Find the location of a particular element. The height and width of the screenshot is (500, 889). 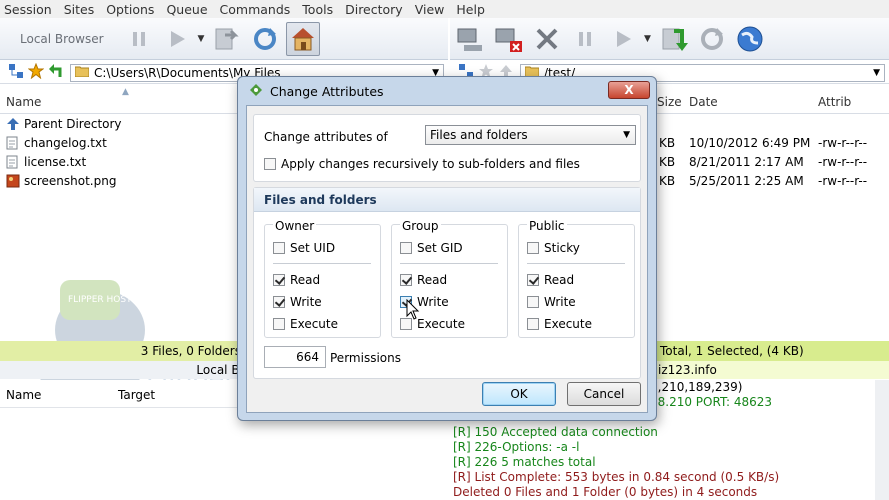

remote-col-size: Size is located at coordinates (669, 102).